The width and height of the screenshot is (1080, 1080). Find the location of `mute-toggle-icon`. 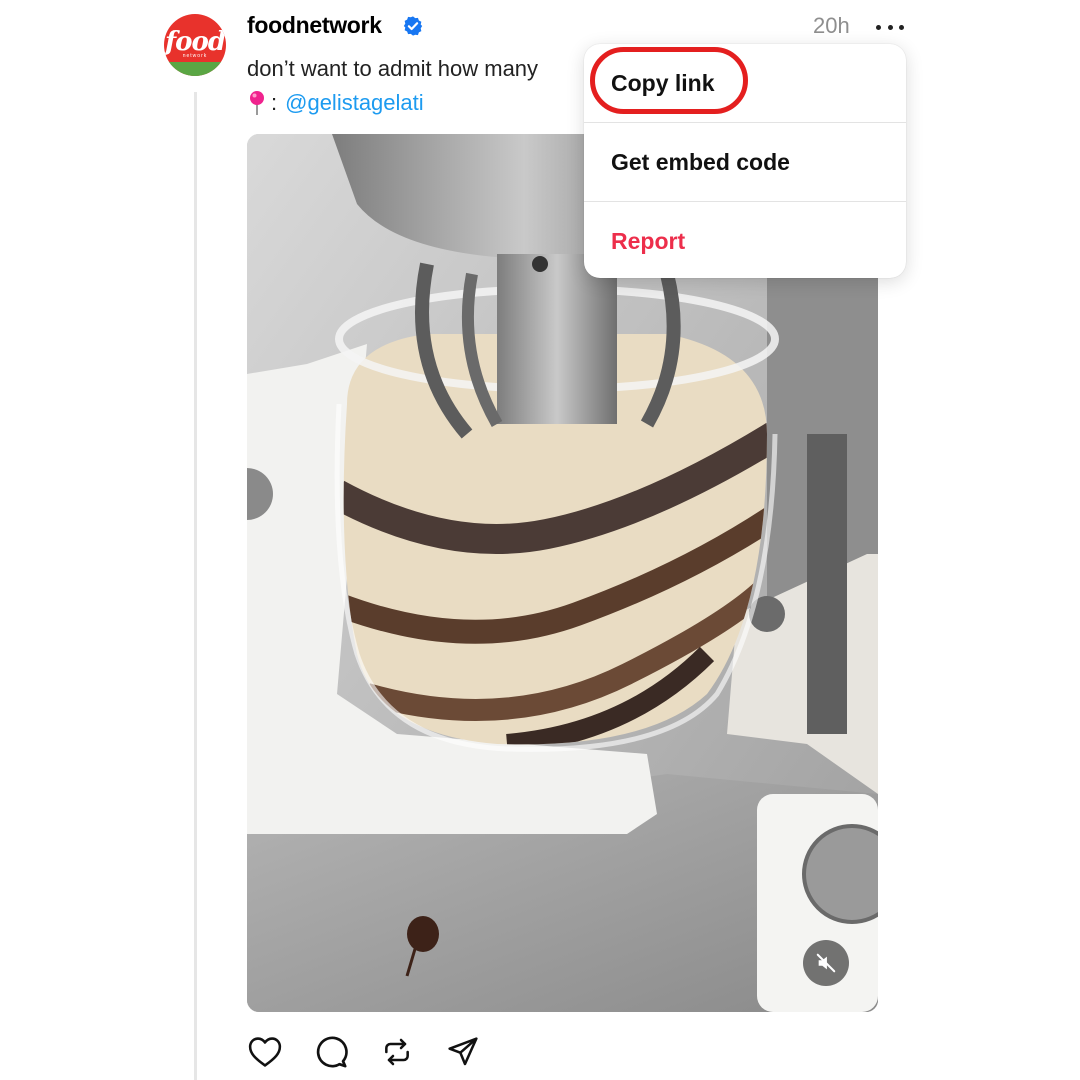

mute-toggle-icon is located at coordinates (826, 963).